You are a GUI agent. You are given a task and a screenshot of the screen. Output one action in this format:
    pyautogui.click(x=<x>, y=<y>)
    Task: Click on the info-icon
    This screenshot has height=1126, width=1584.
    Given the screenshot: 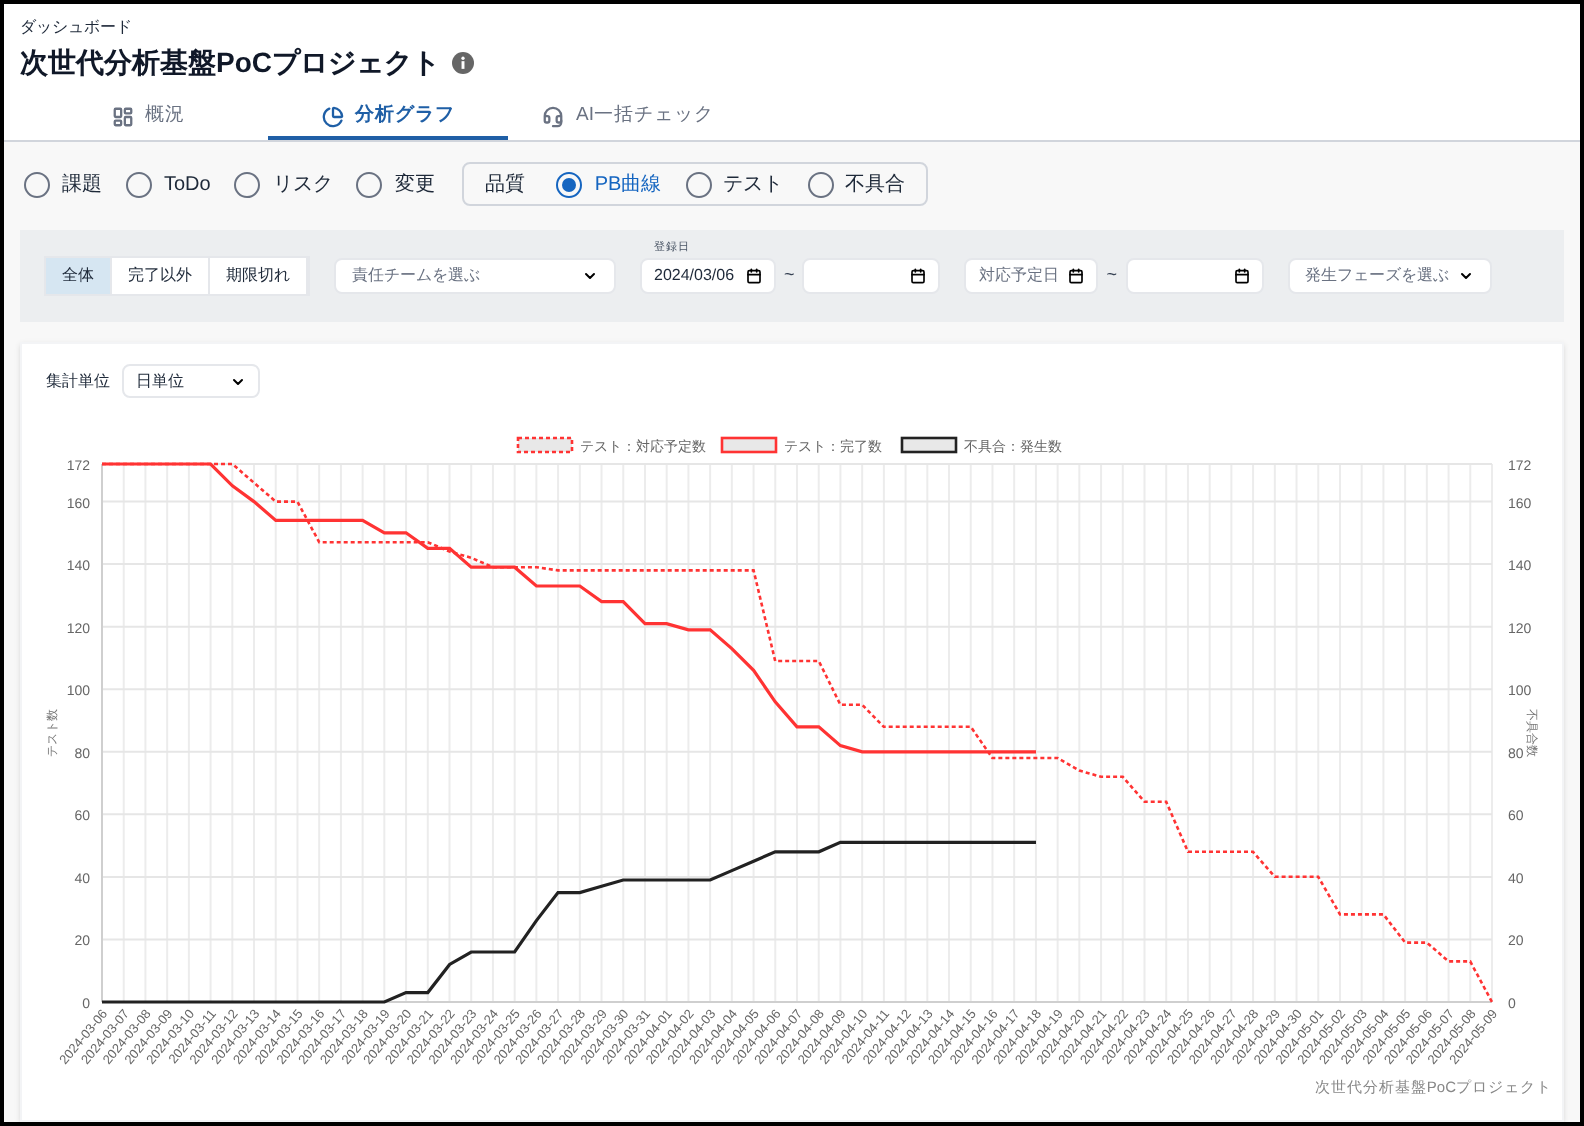 What is the action you would take?
    pyautogui.click(x=463, y=62)
    